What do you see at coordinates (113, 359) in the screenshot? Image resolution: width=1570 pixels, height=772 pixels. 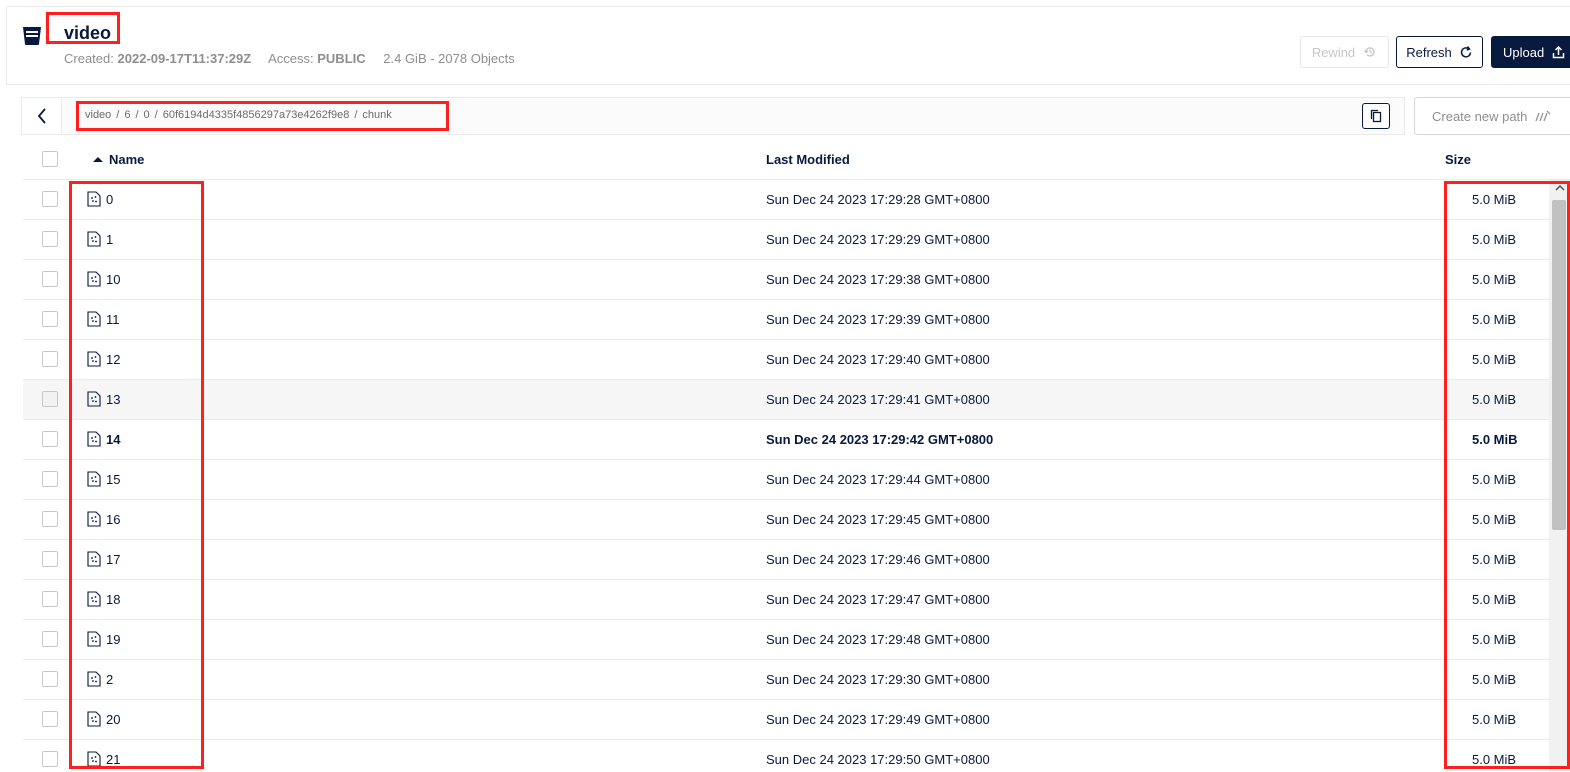 I see `file-name: 12` at bounding box center [113, 359].